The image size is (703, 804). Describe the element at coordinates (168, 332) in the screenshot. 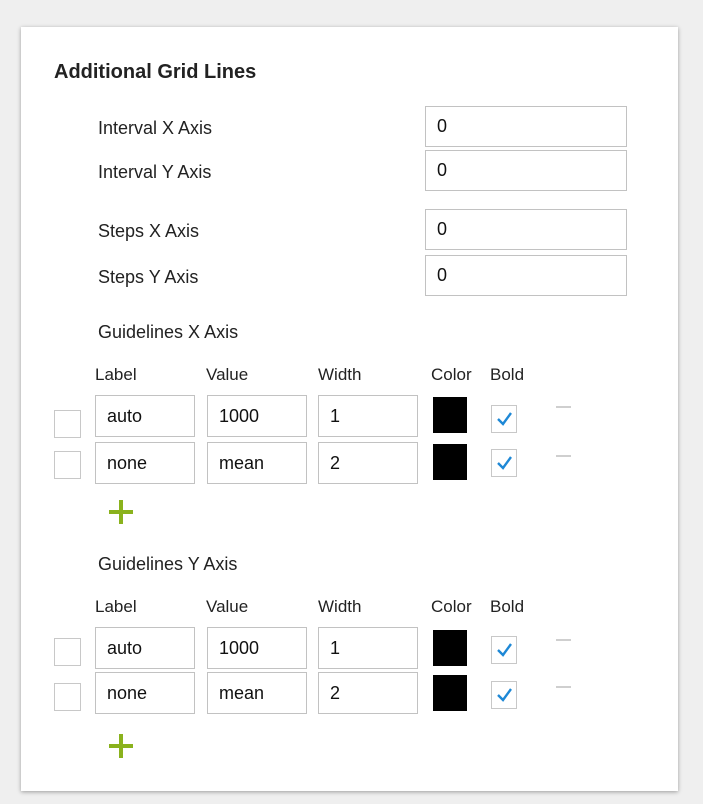

I see `guidelines-x-title: Guidelines X Axis` at that location.